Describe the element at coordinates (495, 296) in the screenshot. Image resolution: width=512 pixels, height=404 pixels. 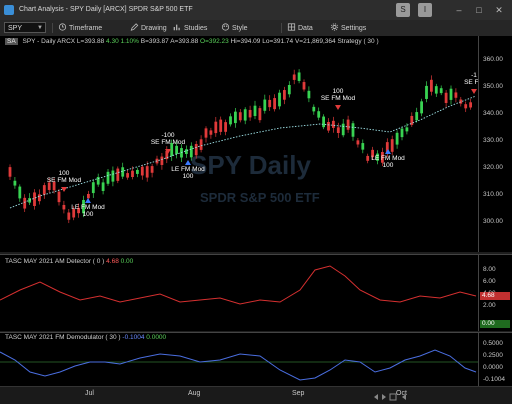
I see `am-current-badge: 4.68` at that location.